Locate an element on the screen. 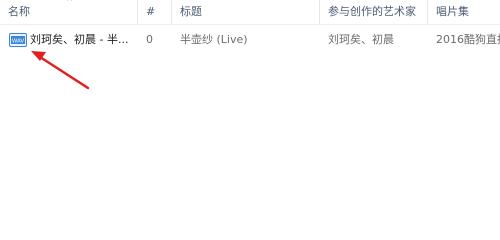  column-header-title: 标题 is located at coordinates (246, 12).